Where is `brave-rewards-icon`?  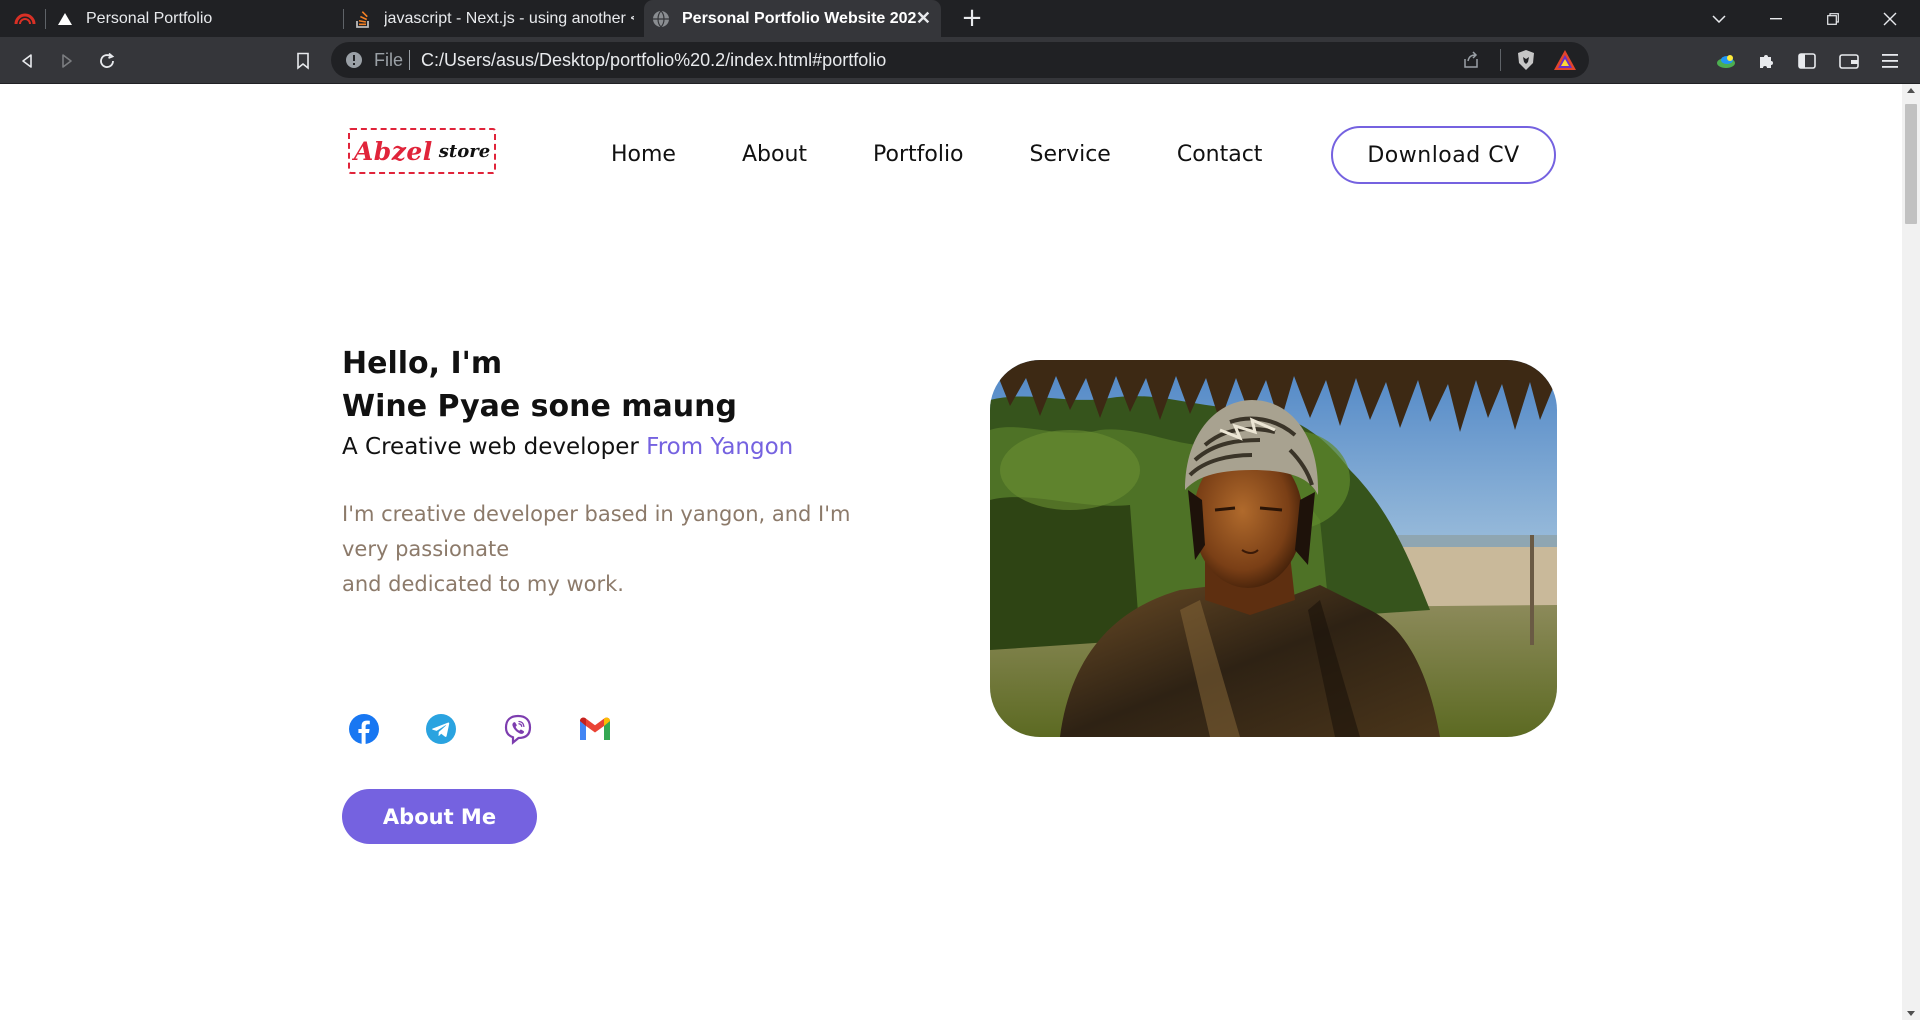
brave-rewards-icon is located at coordinates (1565, 60).